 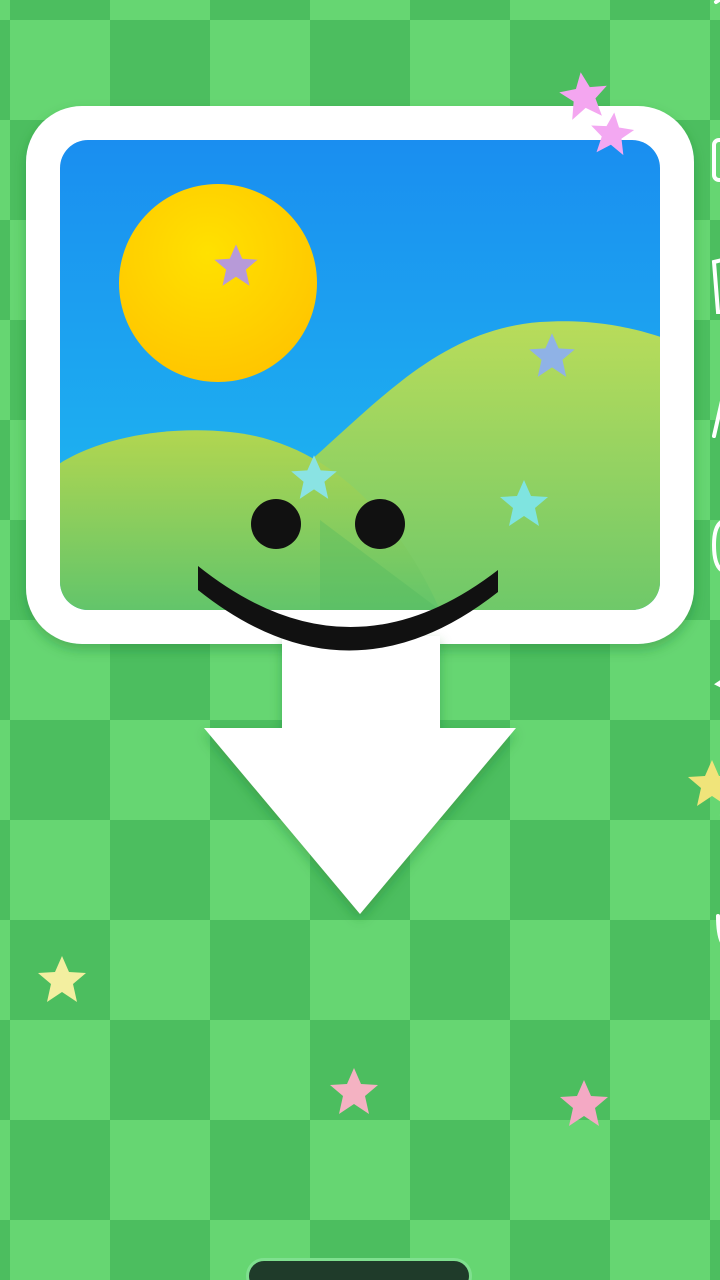 What do you see at coordinates (218, 283) in the screenshot?
I see `sun-icon` at bounding box center [218, 283].